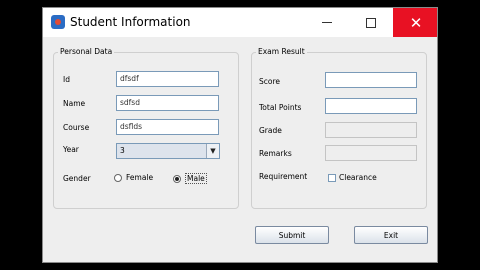 Image resolution: width=480 pixels, height=270 pixels. What do you see at coordinates (130, 22) in the screenshot?
I see `window-title: Student Information` at bounding box center [130, 22].